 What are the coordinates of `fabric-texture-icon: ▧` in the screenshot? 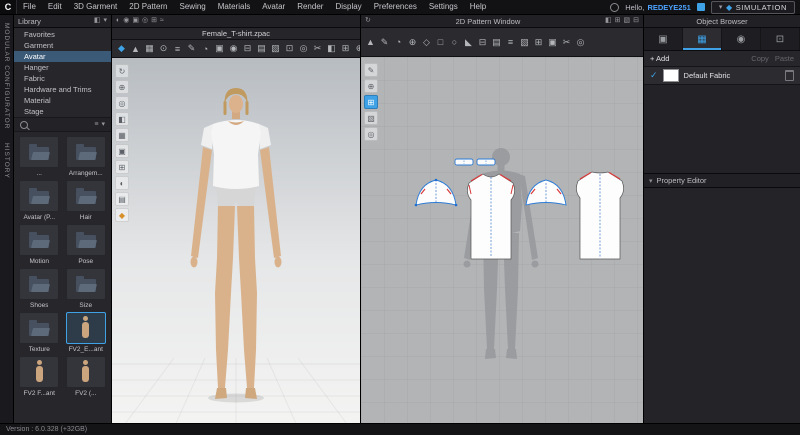 It's located at (275, 48).